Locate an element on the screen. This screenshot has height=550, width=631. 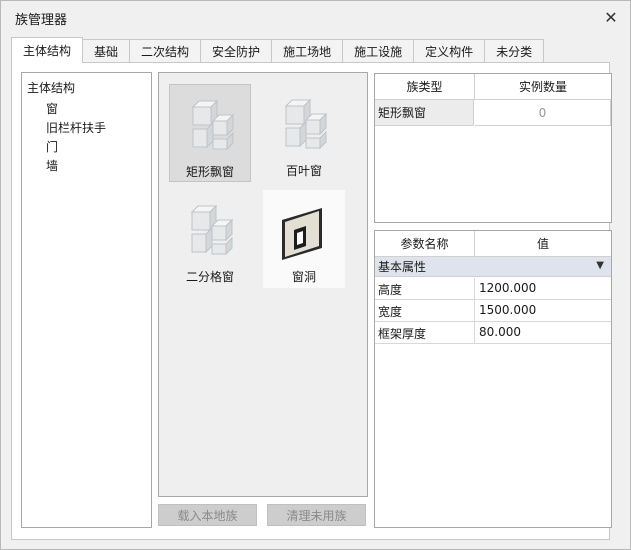
table-row: 宽度 1500.000 is located at coordinates (493, 311).